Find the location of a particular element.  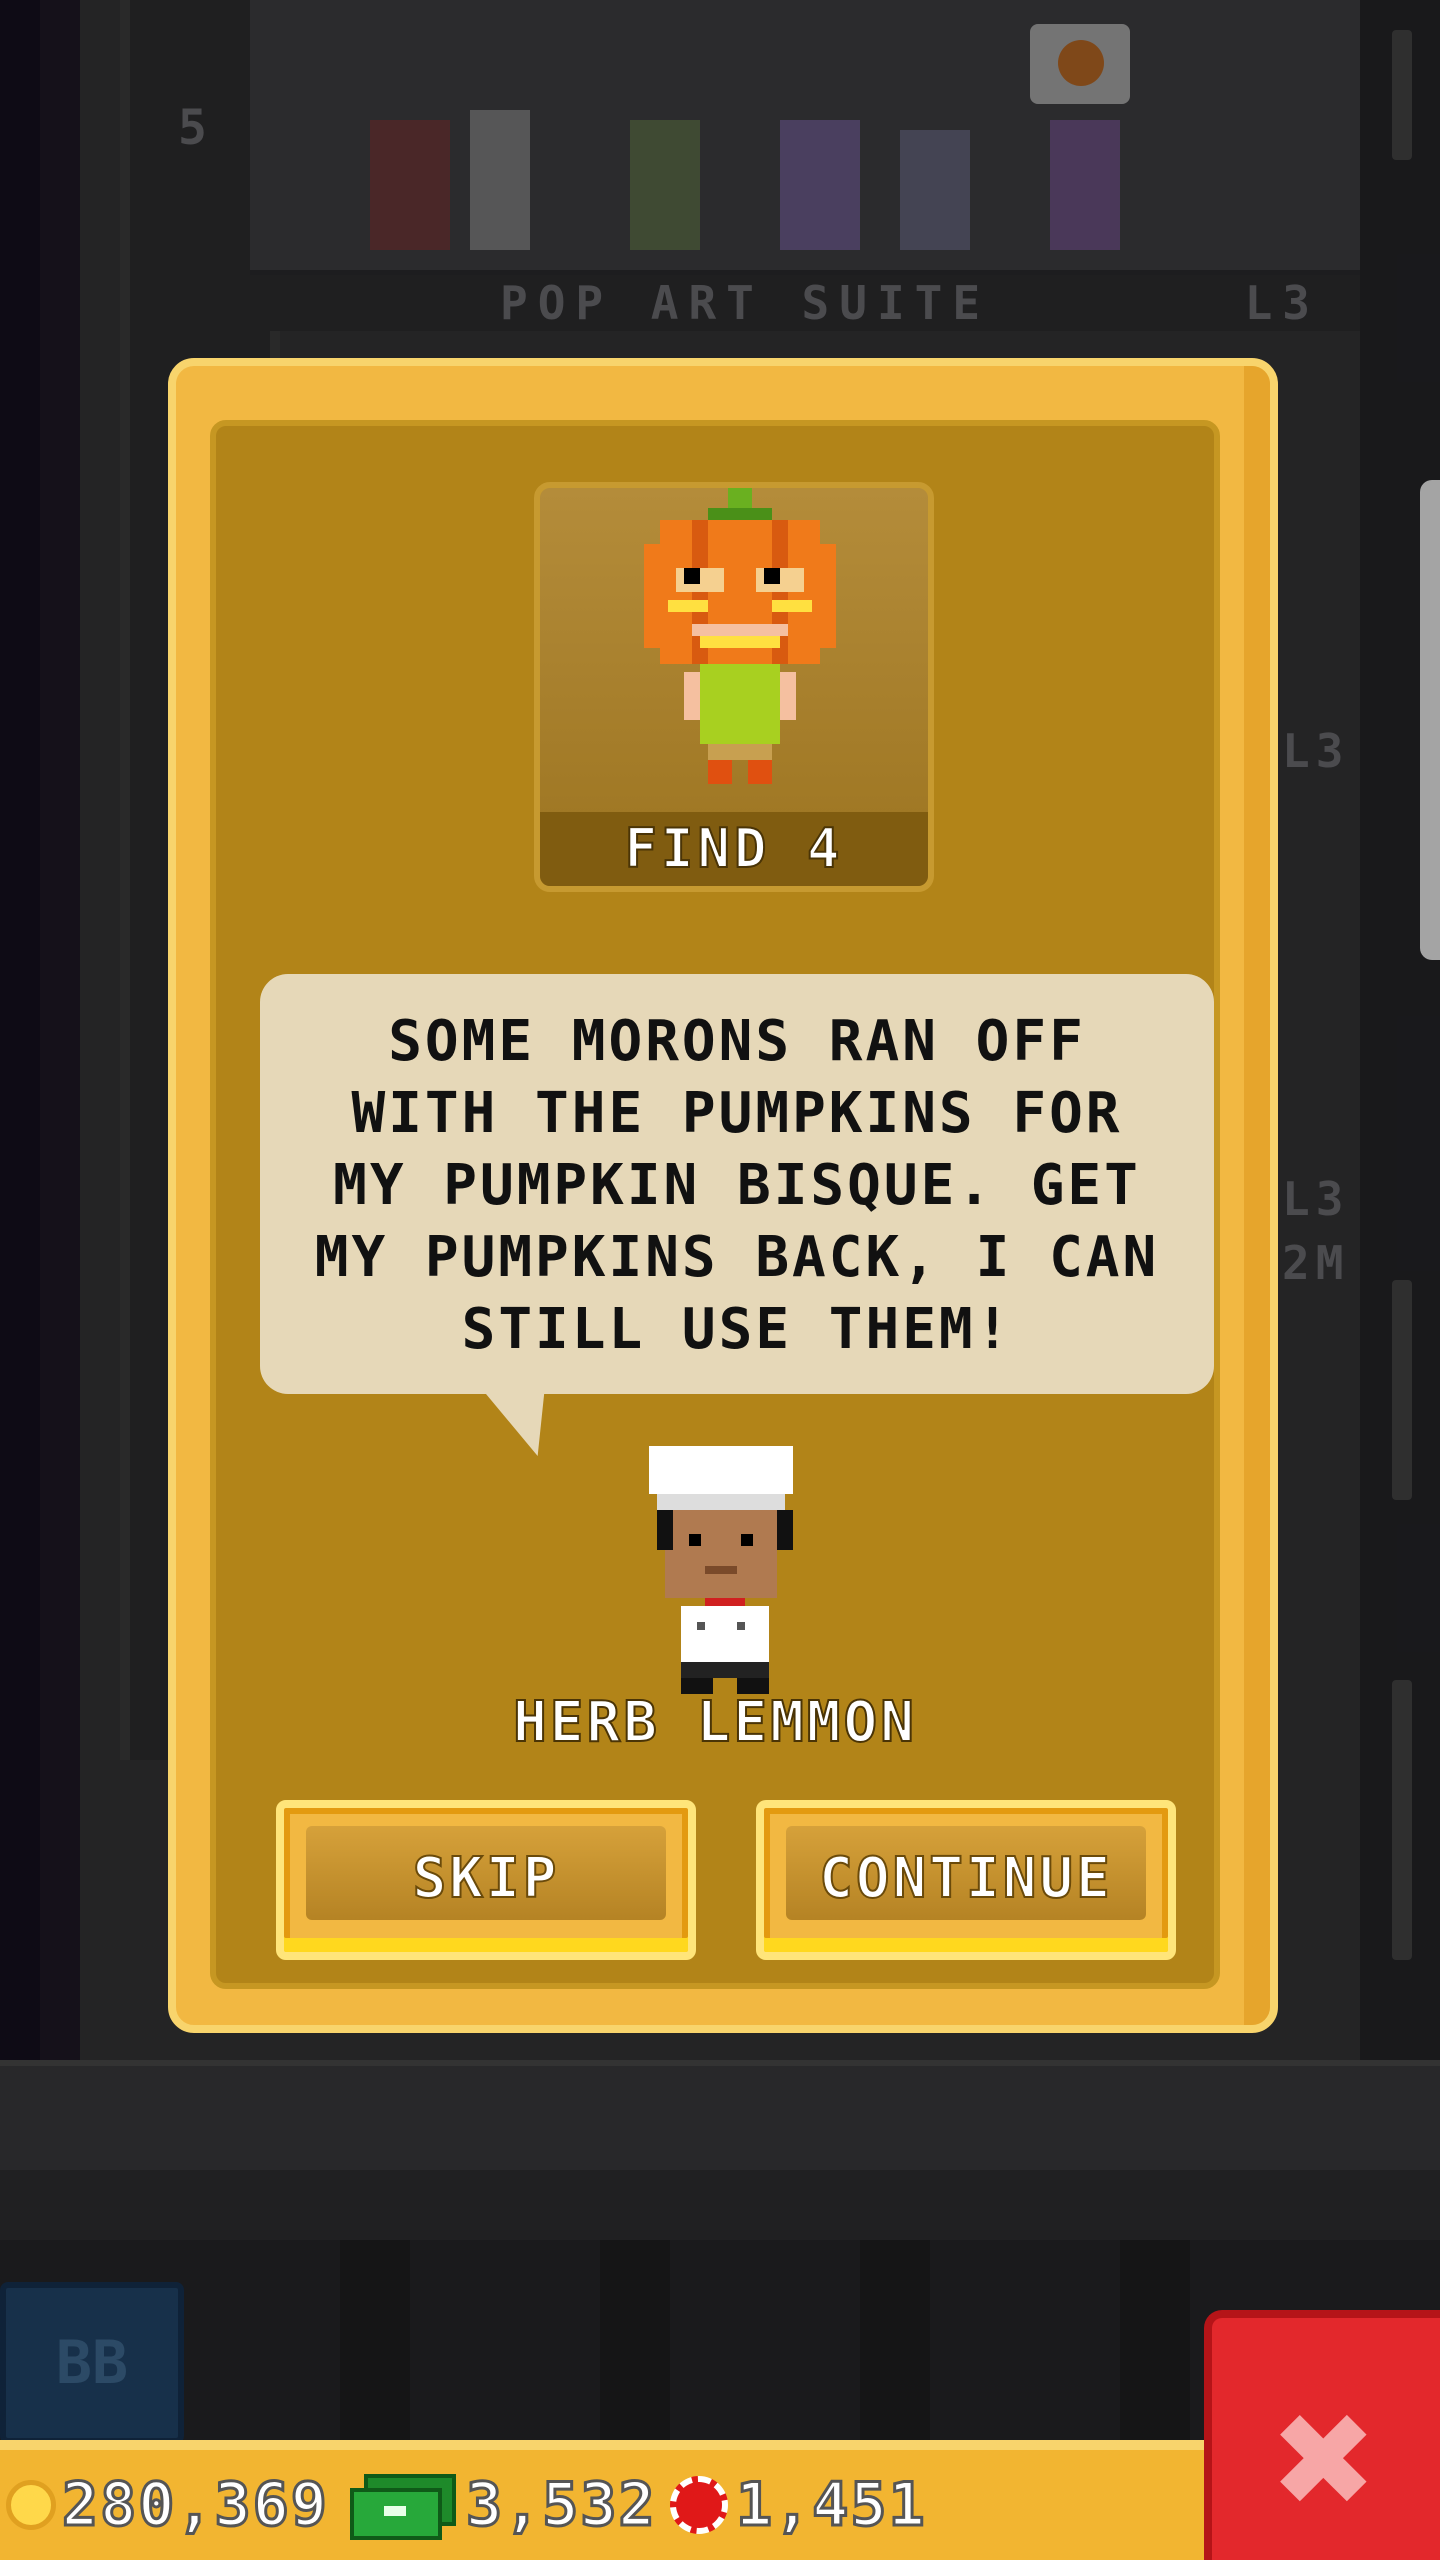

skip-button-label: SKIP is located at coordinates (486, 1873).